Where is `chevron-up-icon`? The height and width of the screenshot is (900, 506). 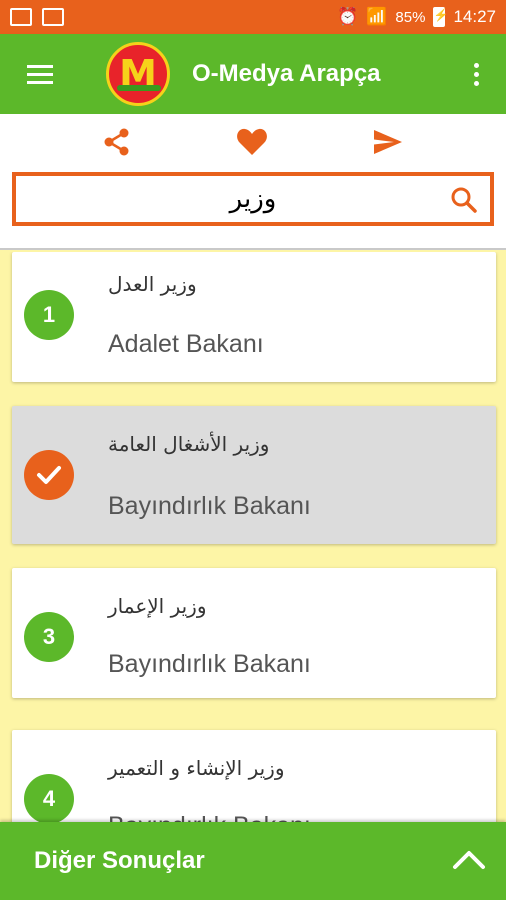 chevron-up-icon is located at coordinates (469, 861).